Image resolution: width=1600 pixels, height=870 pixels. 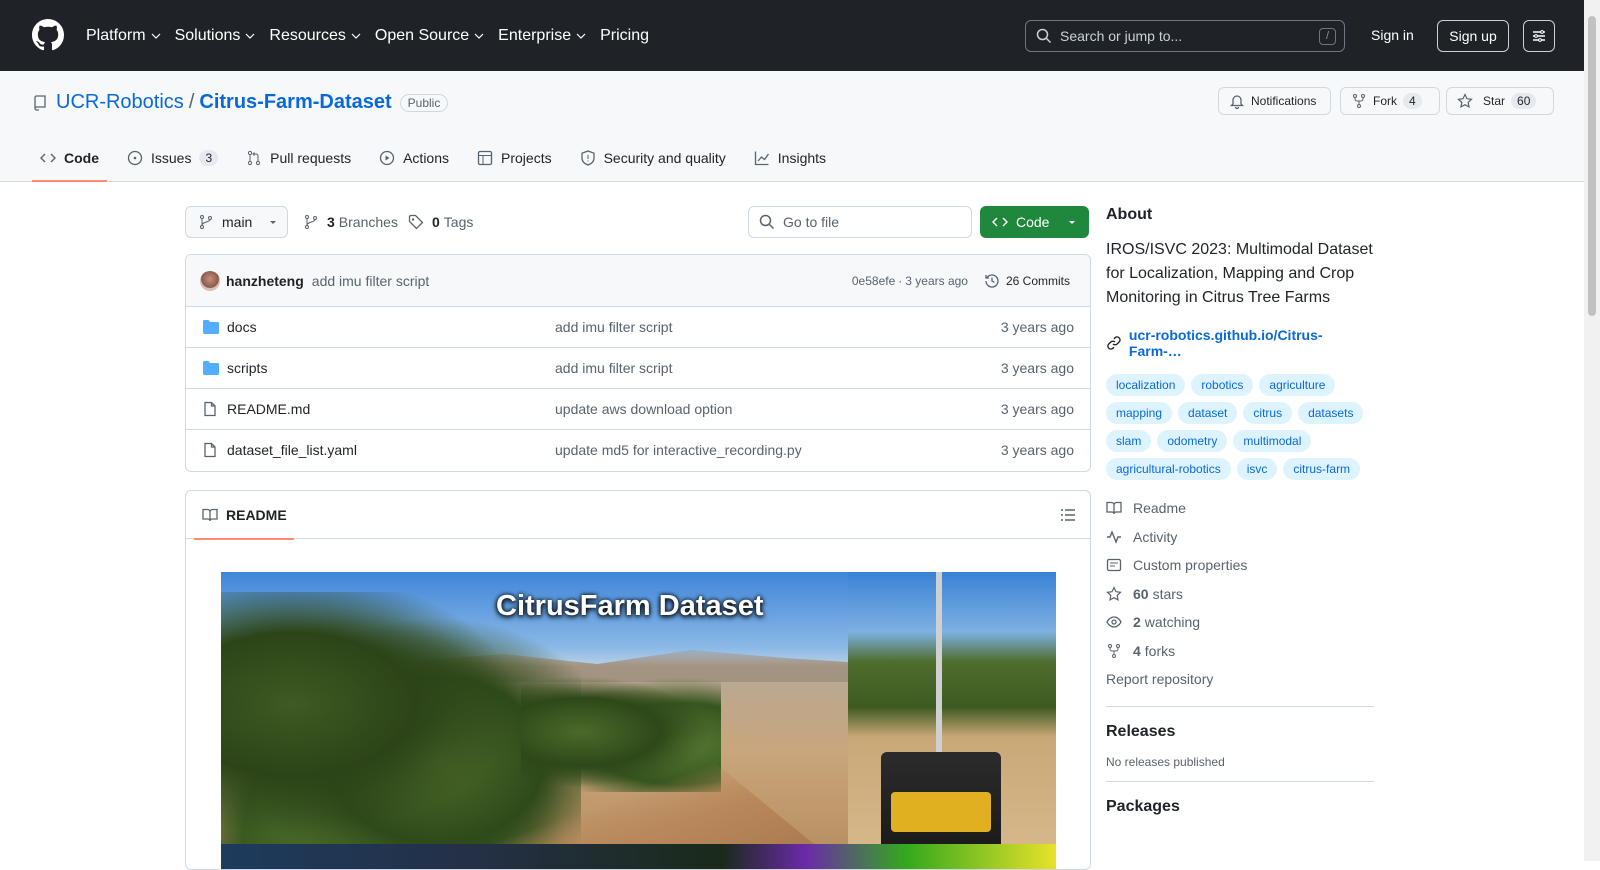 What do you see at coordinates (624, 36) in the screenshot?
I see `nav-pricing: Pricing` at bounding box center [624, 36].